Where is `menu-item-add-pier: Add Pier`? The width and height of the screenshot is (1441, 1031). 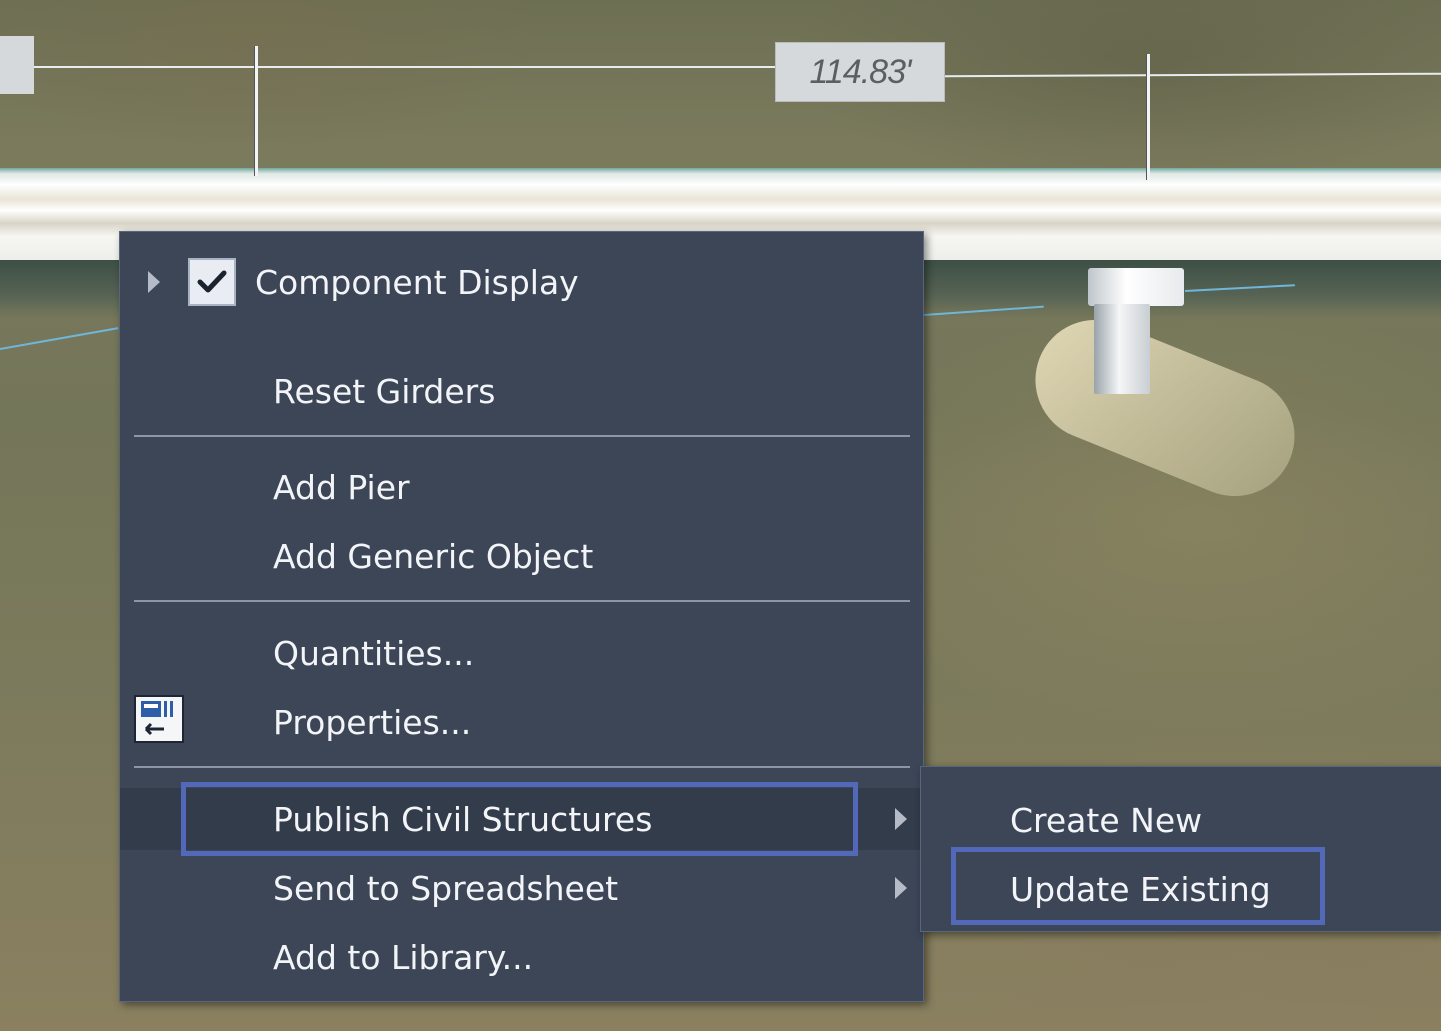 menu-item-add-pier: Add Pier is located at coordinates (521, 487).